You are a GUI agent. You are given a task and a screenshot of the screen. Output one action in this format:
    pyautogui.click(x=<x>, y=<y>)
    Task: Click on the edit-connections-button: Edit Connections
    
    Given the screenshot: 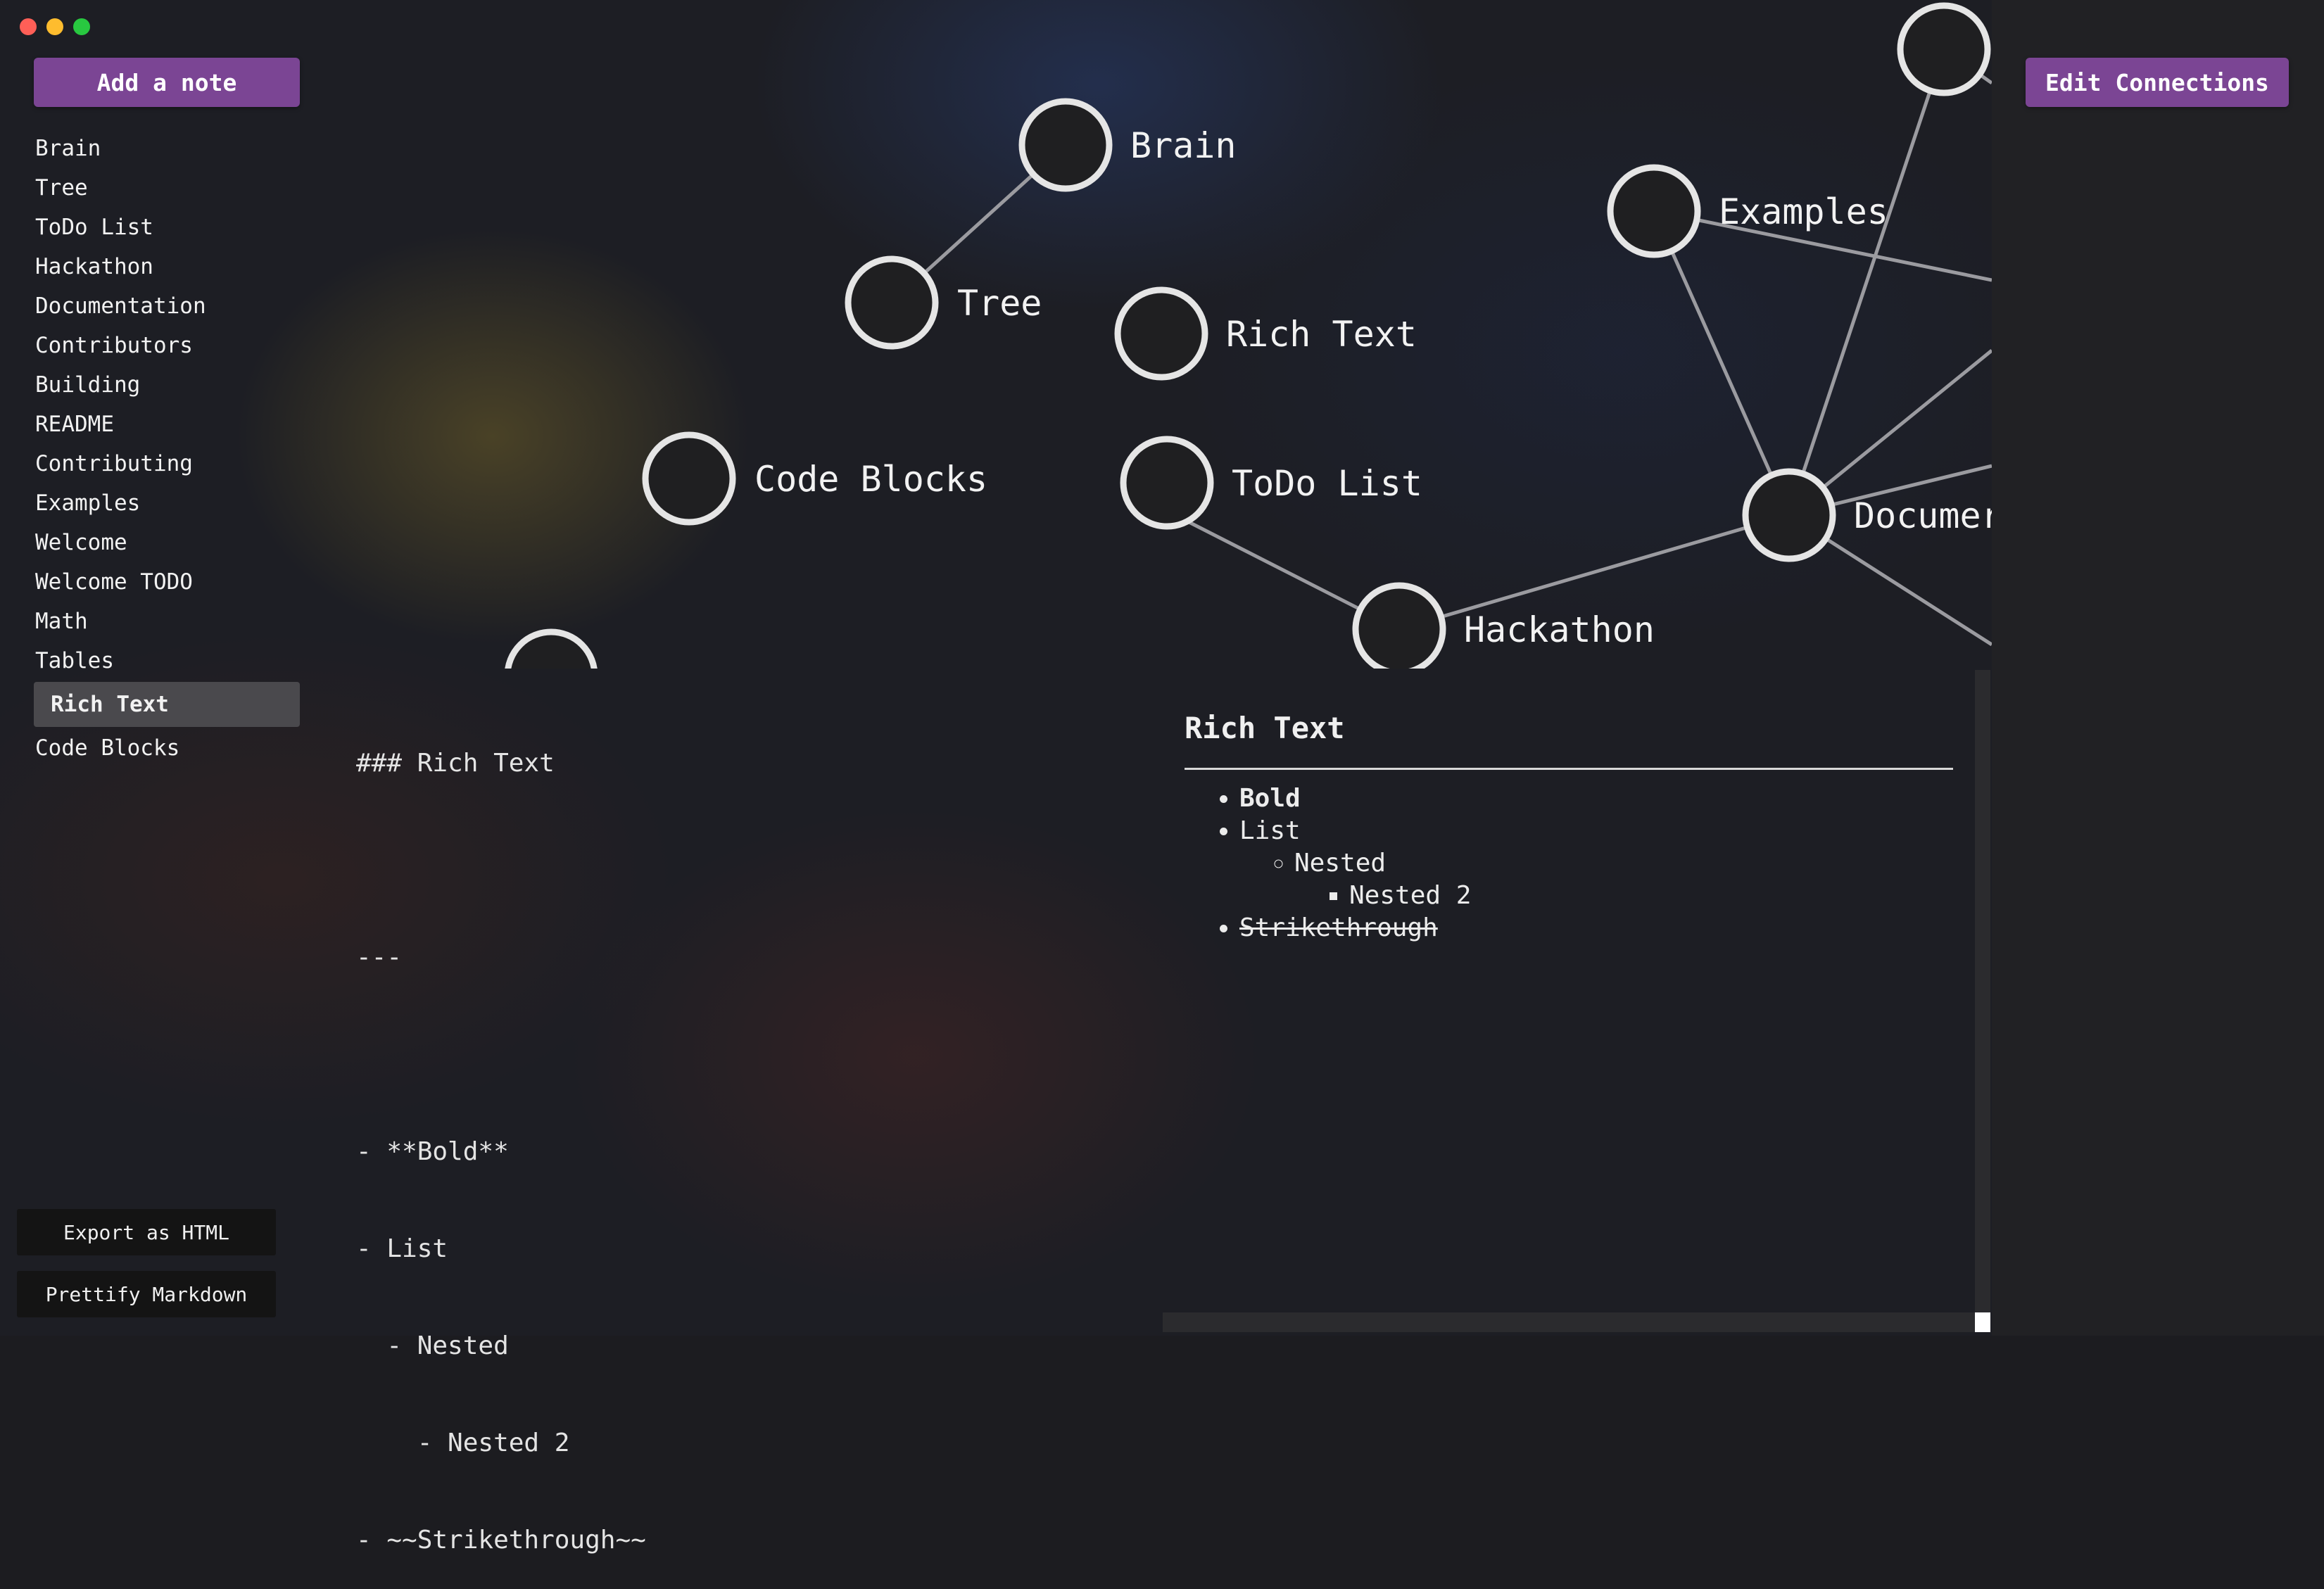 What is the action you would take?
    pyautogui.click(x=2158, y=82)
    